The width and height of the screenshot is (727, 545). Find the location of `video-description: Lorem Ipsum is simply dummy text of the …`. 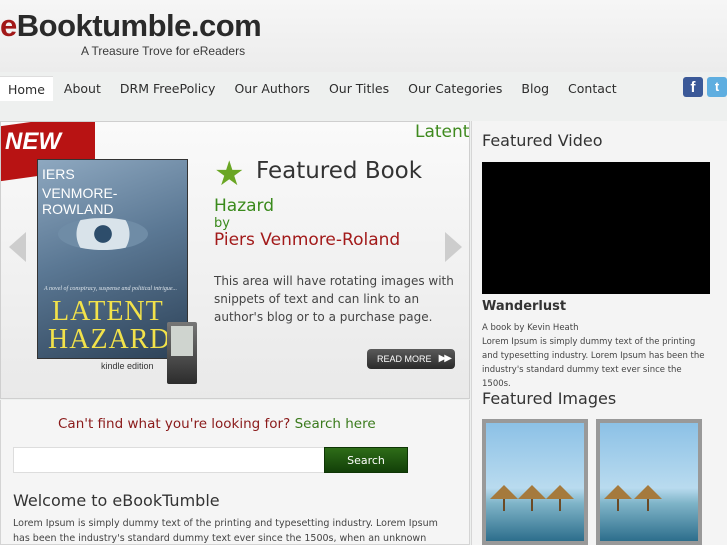

video-description: Lorem Ipsum is simply dummy text of the … is located at coordinates (593, 363).